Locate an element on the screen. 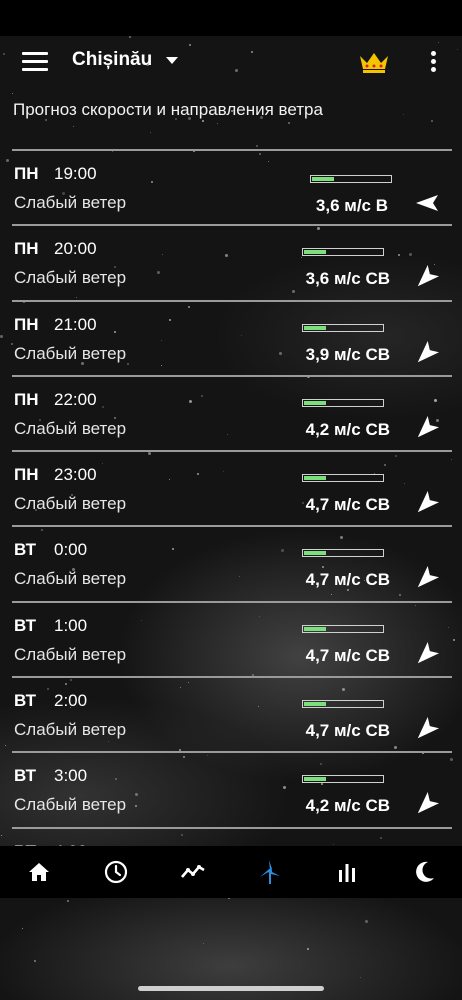 Image resolution: width=462 pixels, height=1000 pixels. nav-item-bar-chart is located at coordinates (346, 872).